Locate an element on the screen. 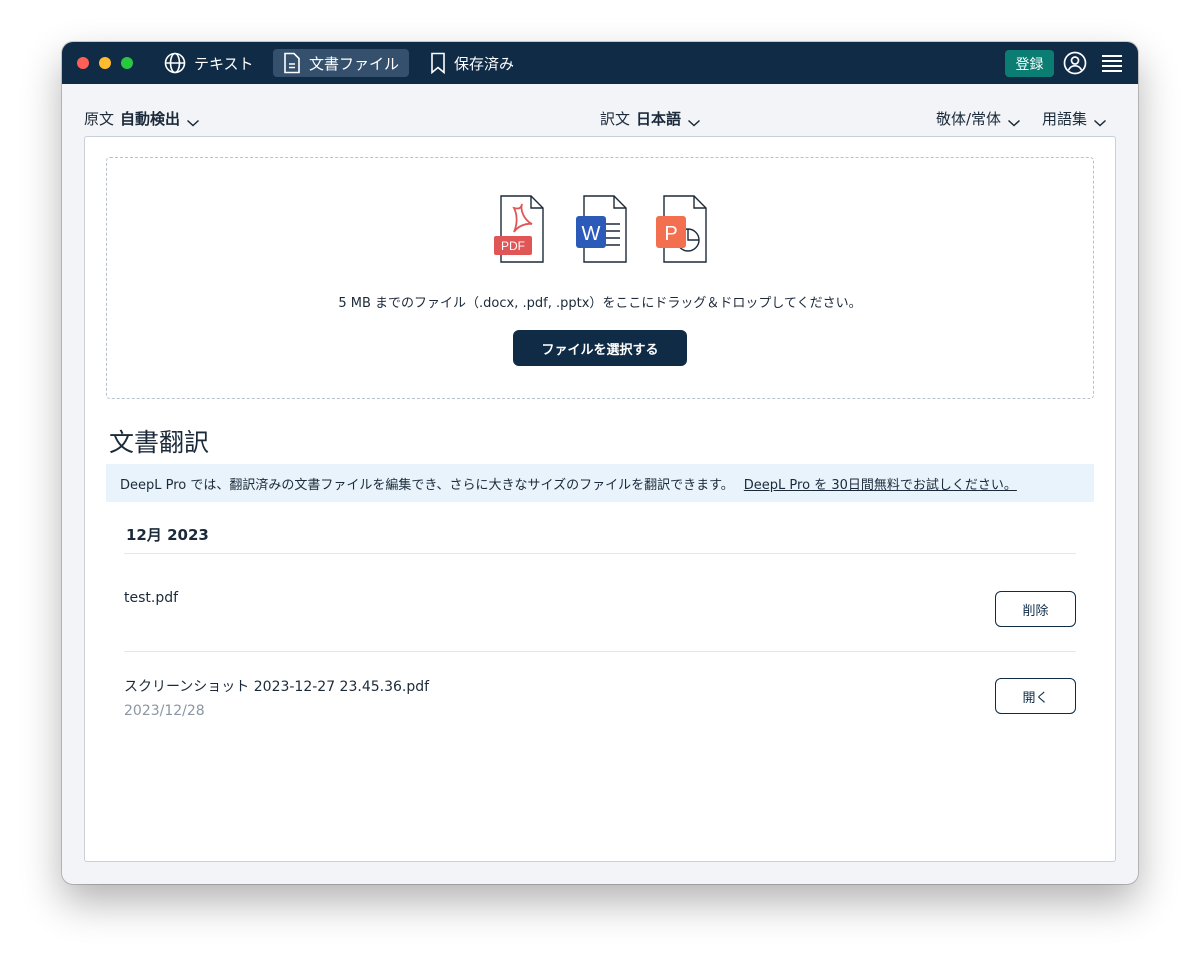  tab-saved: 保存済み is located at coordinates (472, 63).